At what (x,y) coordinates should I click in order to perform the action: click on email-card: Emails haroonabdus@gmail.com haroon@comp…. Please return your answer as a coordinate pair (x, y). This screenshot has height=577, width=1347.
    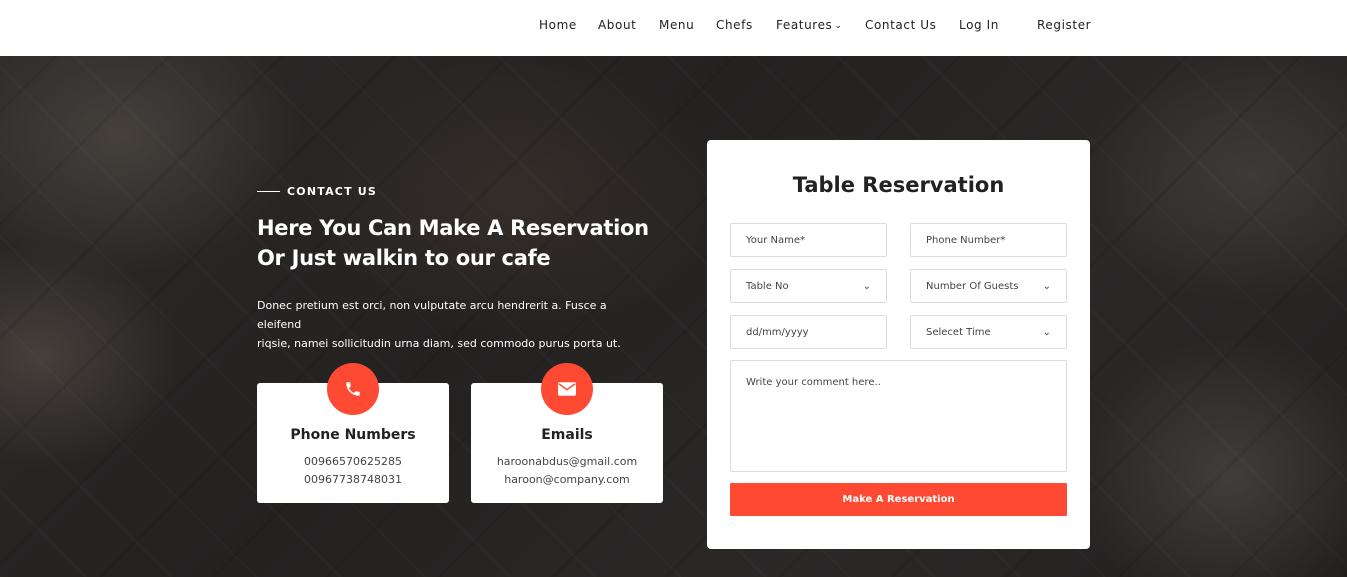
    Looking at the image, I should click on (567, 433).